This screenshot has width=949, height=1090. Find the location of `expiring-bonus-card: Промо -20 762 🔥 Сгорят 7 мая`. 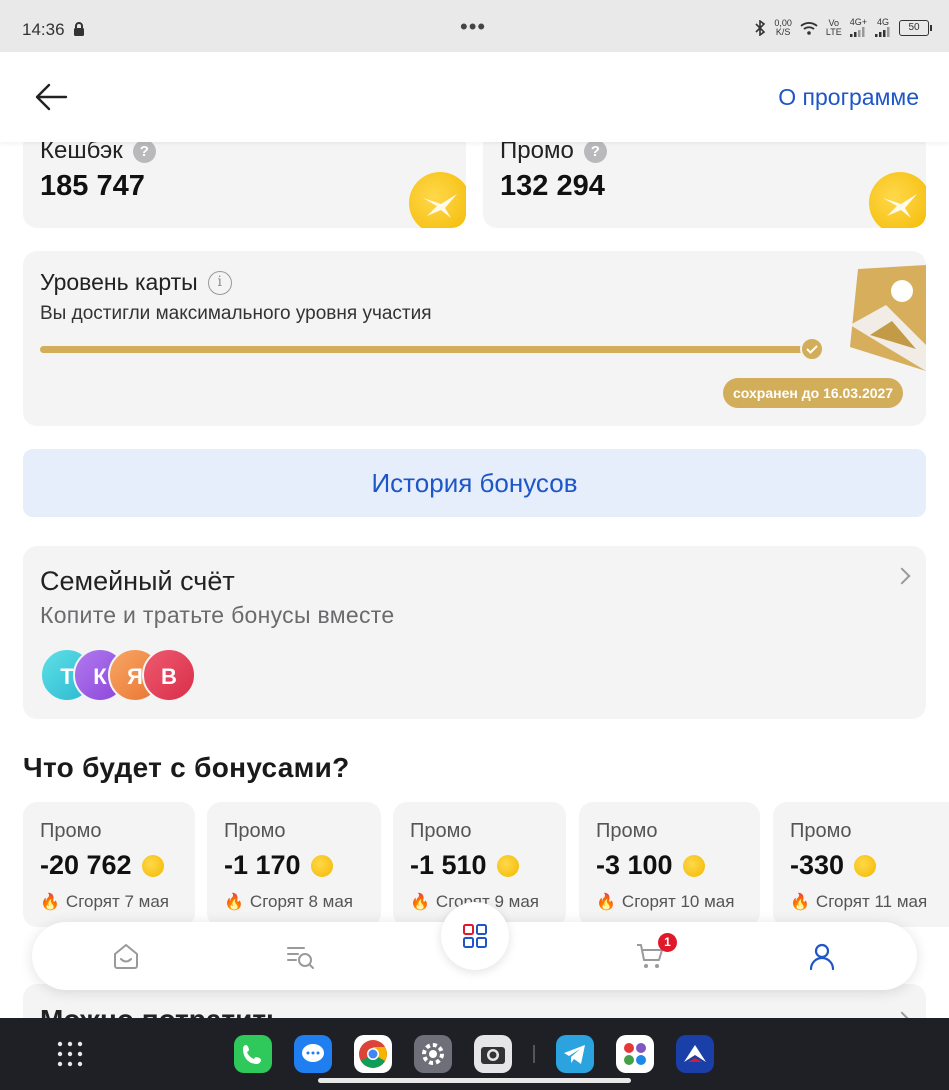

expiring-bonus-card: Промо -20 762 🔥 Сгорят 7 мая is located at coordinates (109, 864).